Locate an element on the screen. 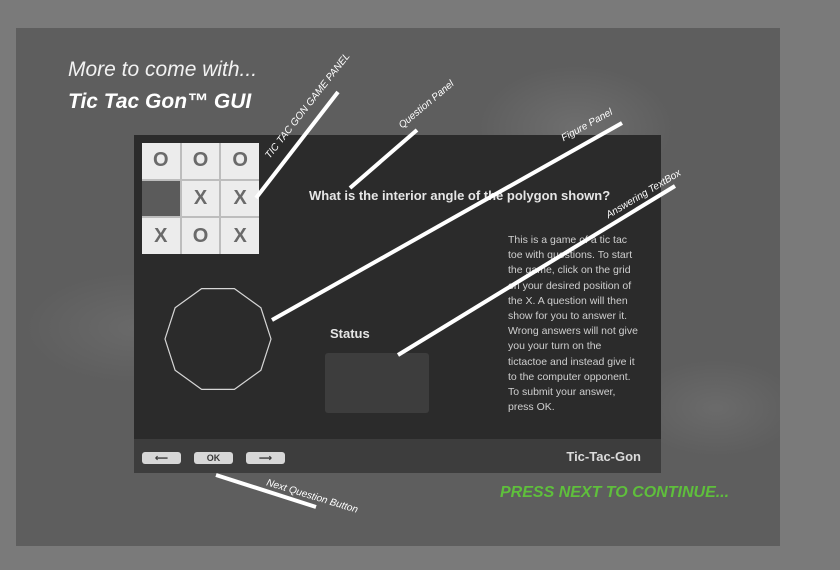 This screenshot has width=840, height=570. callout-line-figure-panel is located at coordinates (447, 221).